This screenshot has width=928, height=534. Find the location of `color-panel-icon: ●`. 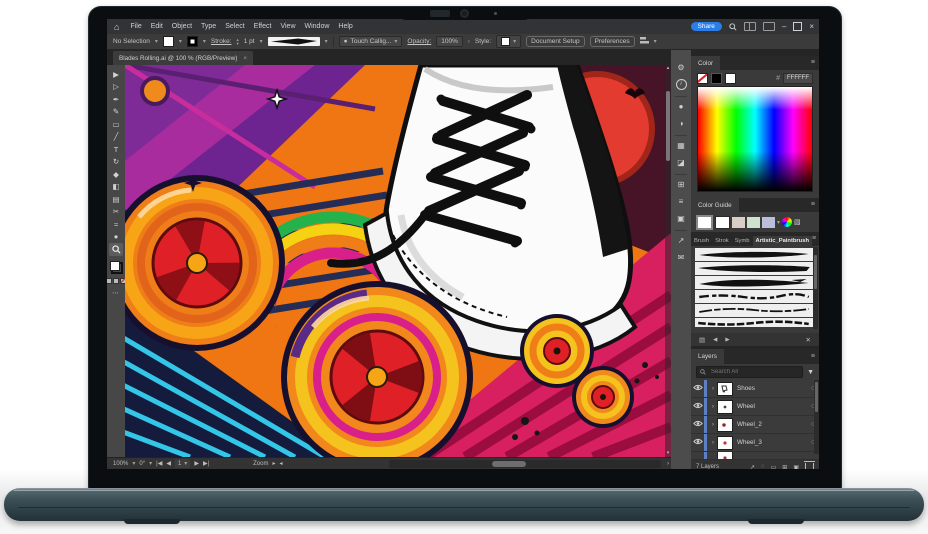

color-panel-icon: ● is located at coordinates (681, 106).